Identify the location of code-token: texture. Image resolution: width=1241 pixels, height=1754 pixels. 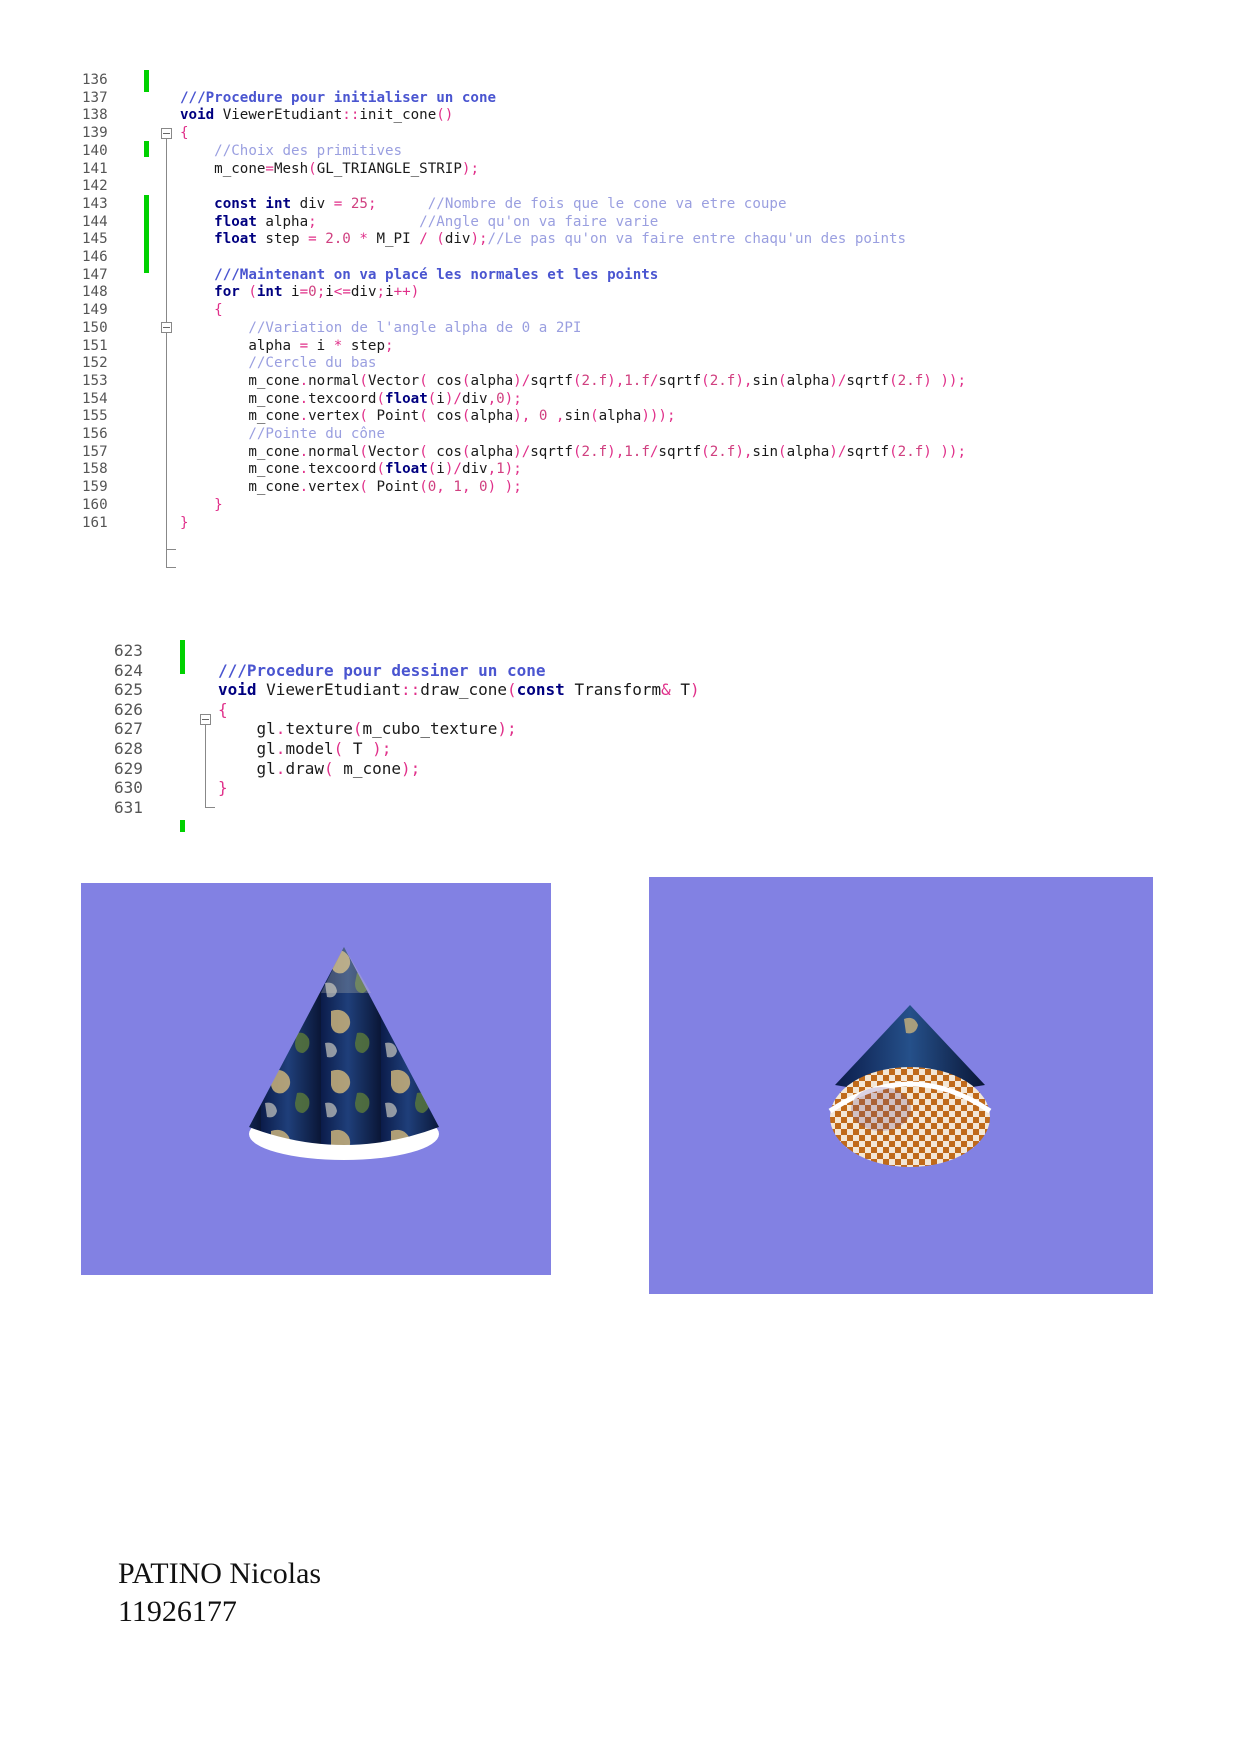
(319, 729).